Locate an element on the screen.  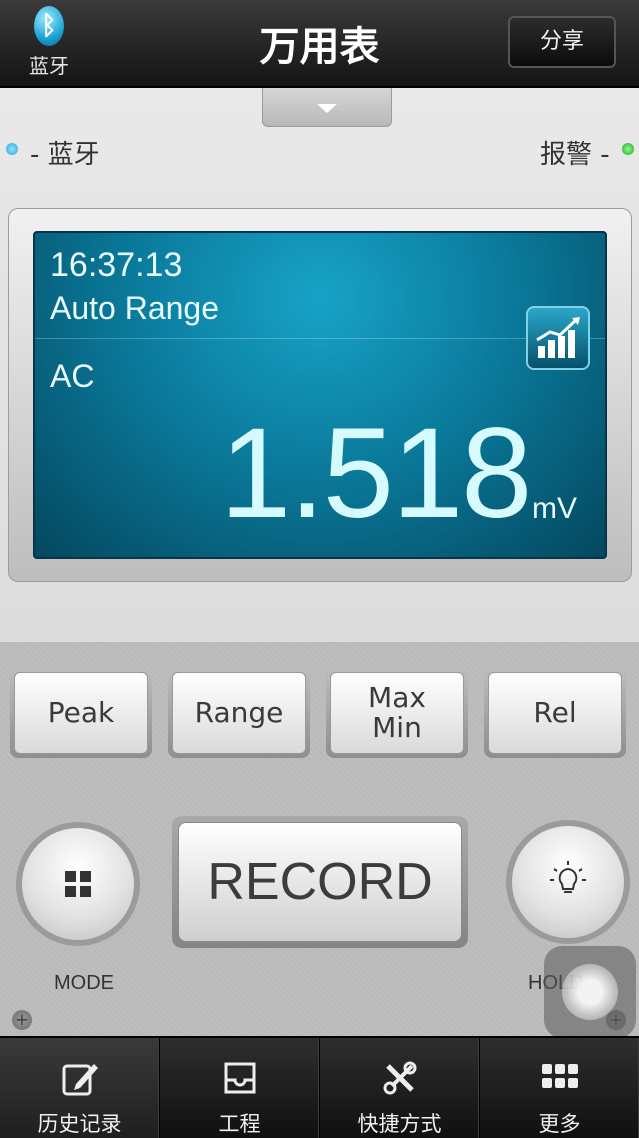
tab-history-label: 历史记录 is located at coordinates (79, 1124).